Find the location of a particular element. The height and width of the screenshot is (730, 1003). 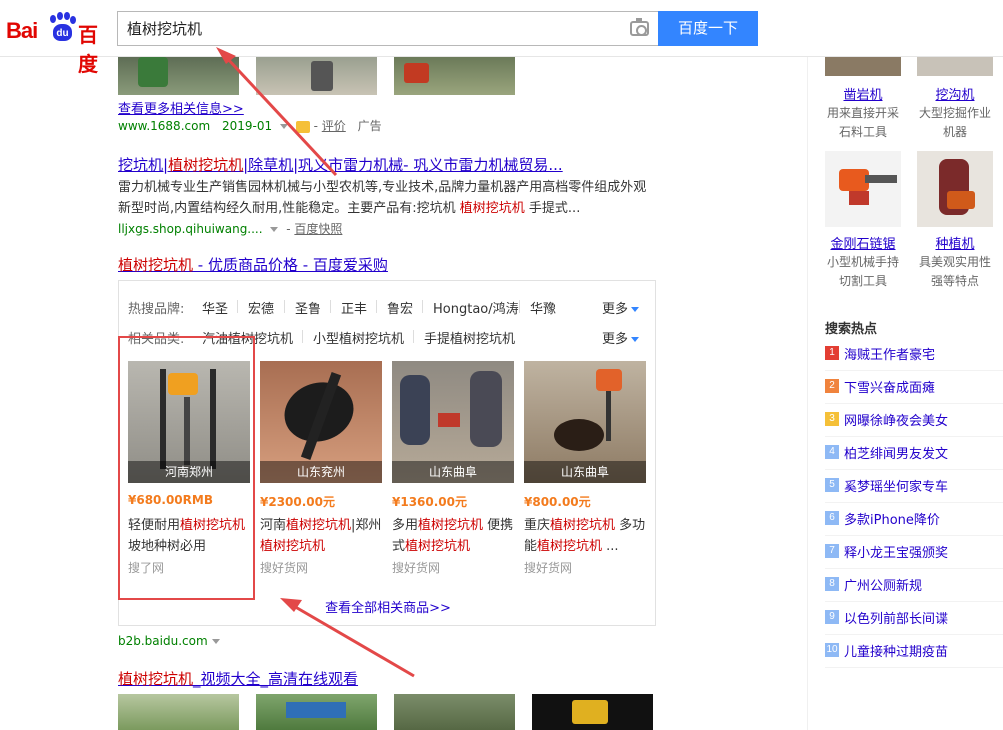

camera-icon is located at coordinates (639, 27).